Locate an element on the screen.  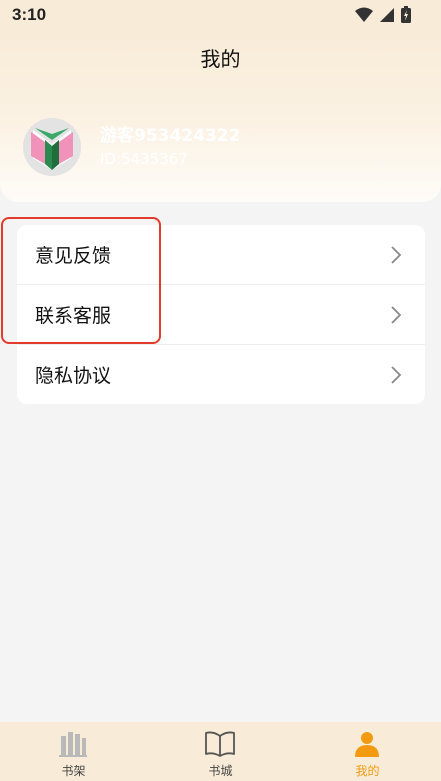
book-open-icon is located at coordinates (220, 744).